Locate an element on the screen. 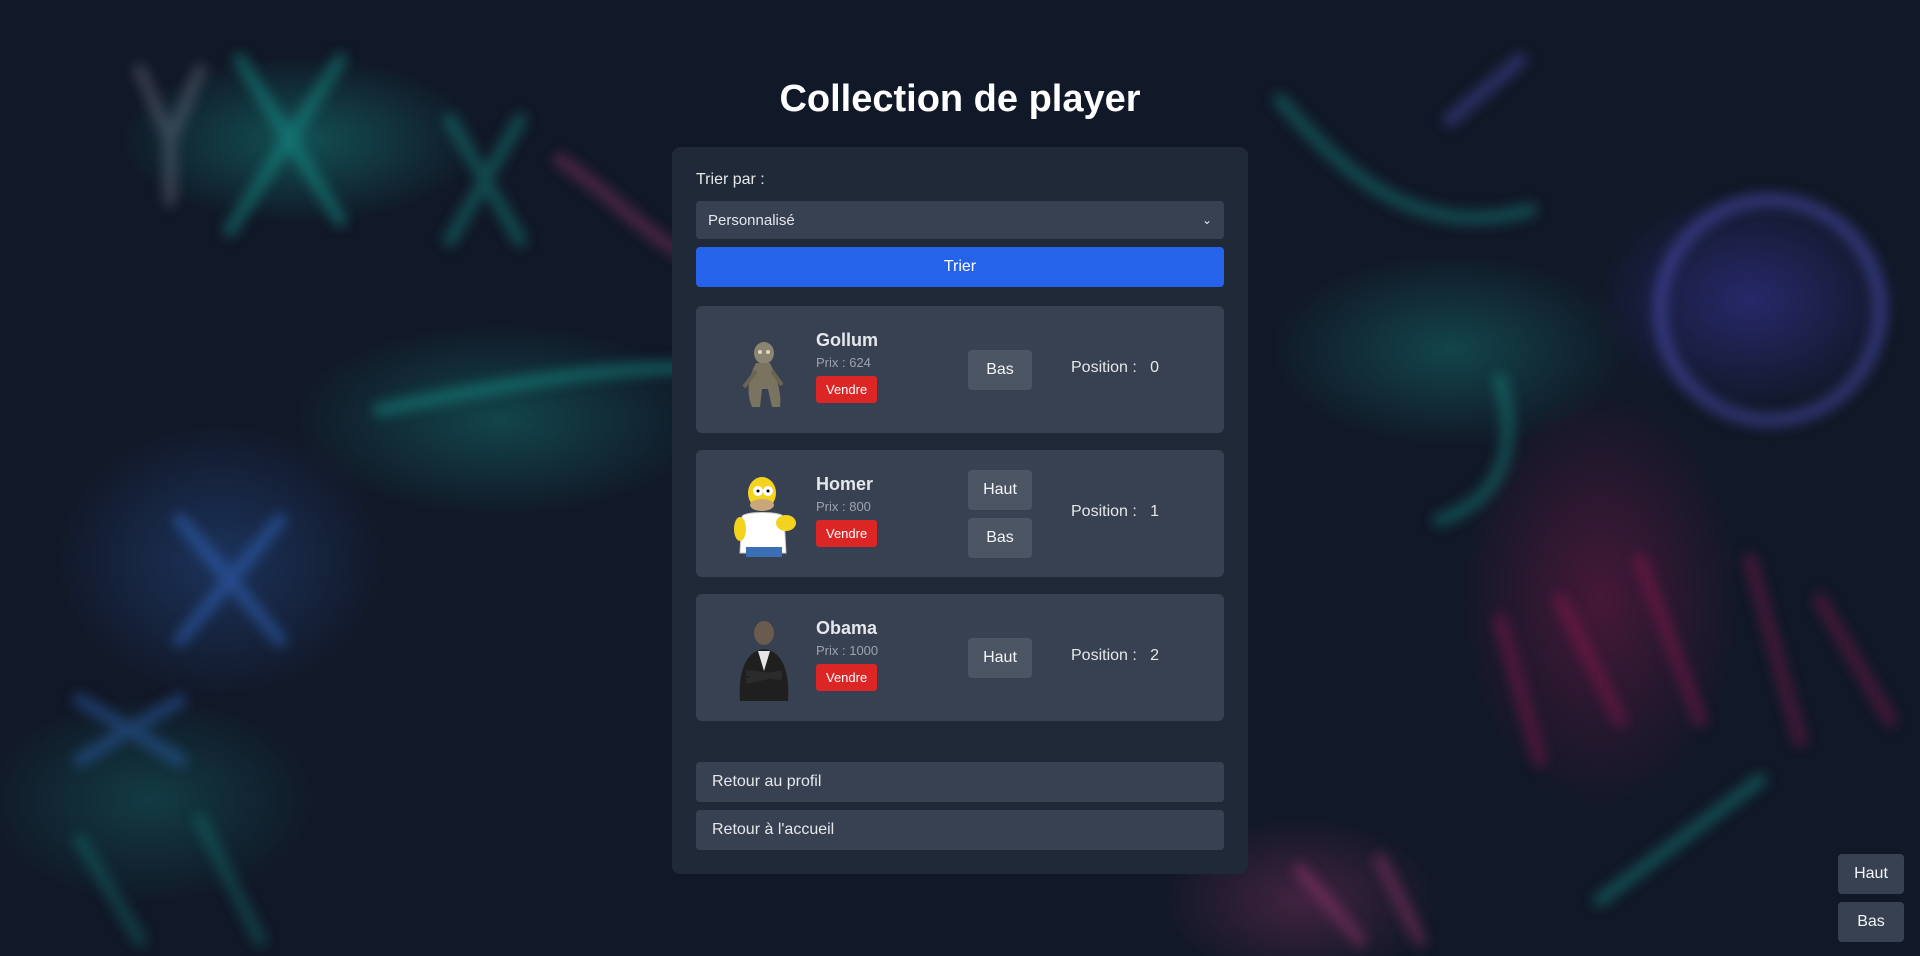 This screenshot has width=1920, height=956. player-position: Position : 1 is located at coordinates (1115, 512).